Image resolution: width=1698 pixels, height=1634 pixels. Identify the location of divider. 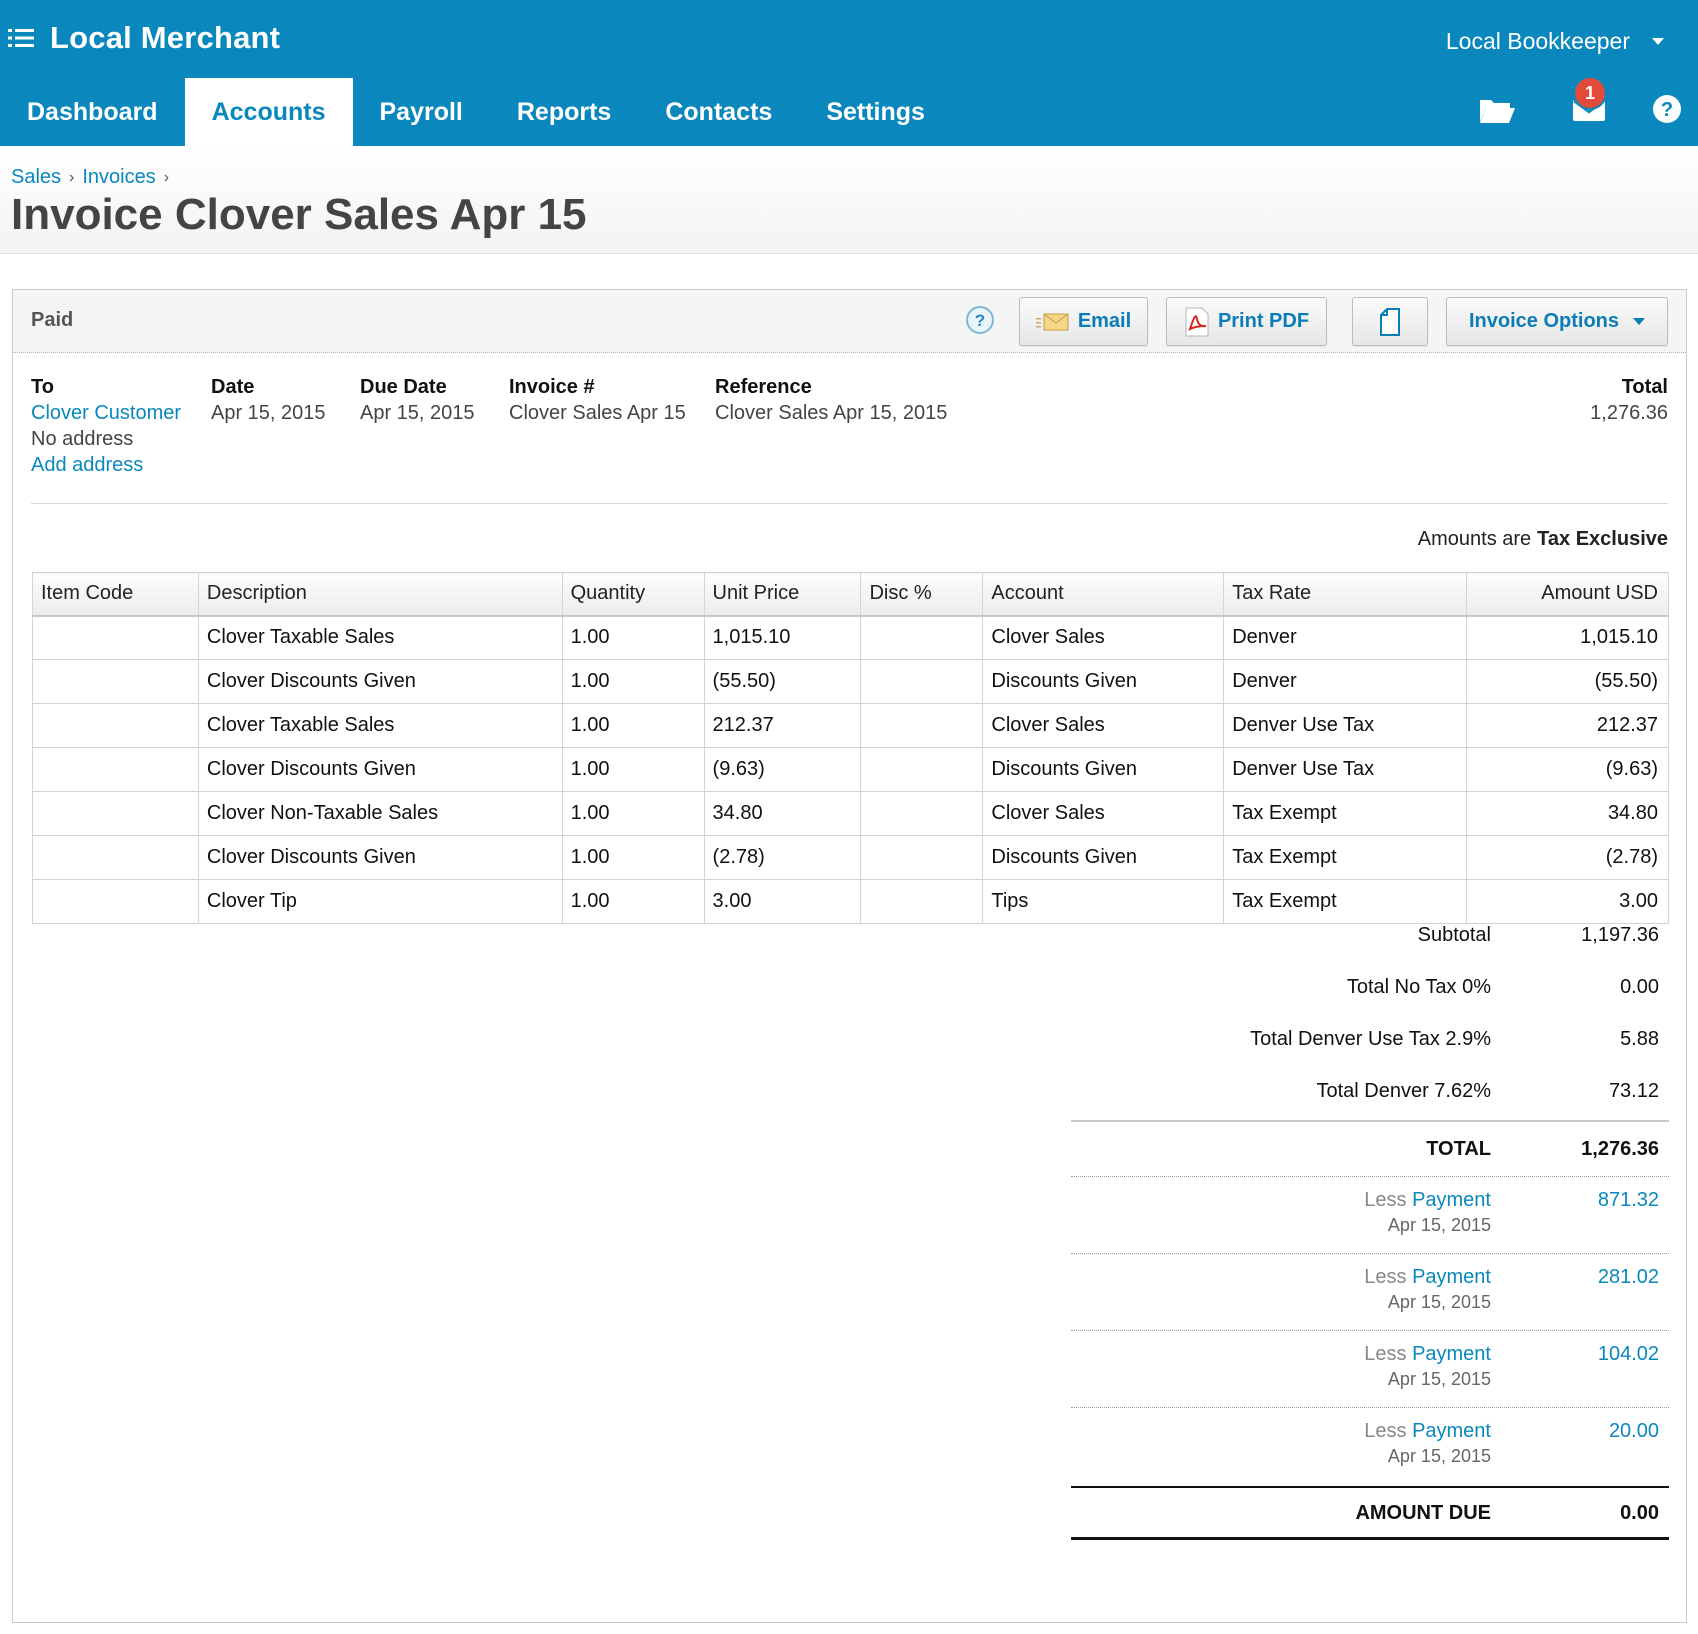
(849, 503).